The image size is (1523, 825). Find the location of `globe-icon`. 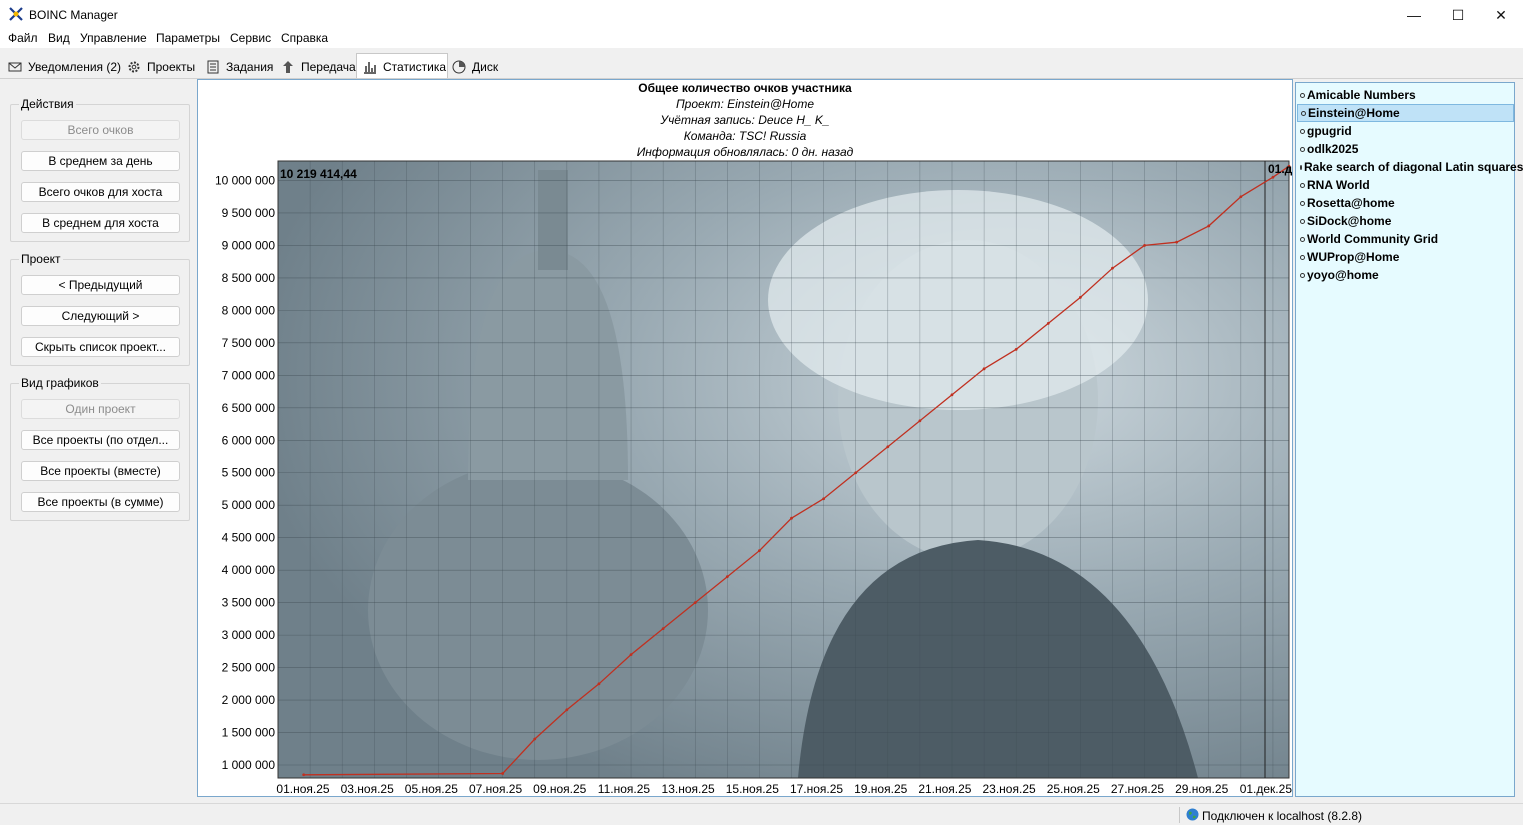

globe-icon is located at coordinates (1192, 814).